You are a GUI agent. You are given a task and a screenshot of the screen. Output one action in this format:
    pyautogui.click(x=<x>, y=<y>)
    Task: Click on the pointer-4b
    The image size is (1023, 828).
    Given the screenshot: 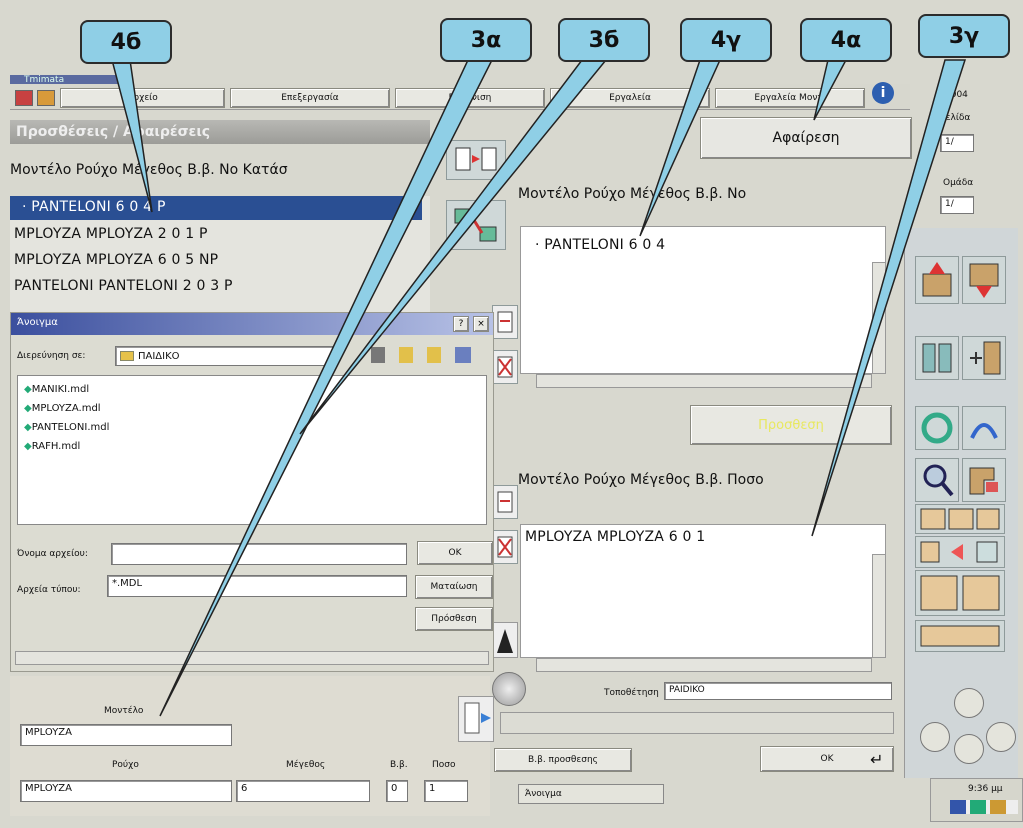 What is the action you would take?
    pyautogui.click(x=132, y=136)
    